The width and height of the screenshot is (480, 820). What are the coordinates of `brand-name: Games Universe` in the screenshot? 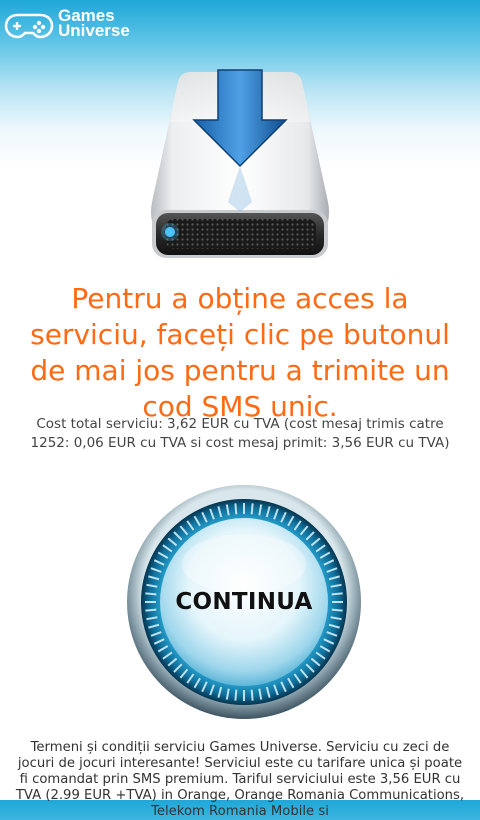 It's located at (94, 23).